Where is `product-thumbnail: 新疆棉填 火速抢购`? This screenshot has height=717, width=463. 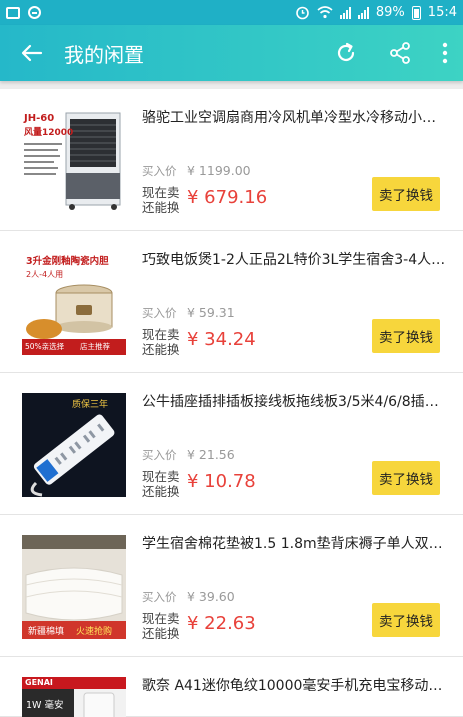 product-thumbnail: 新疆棉填 火速抢购 is located at coordinates (74, 587).